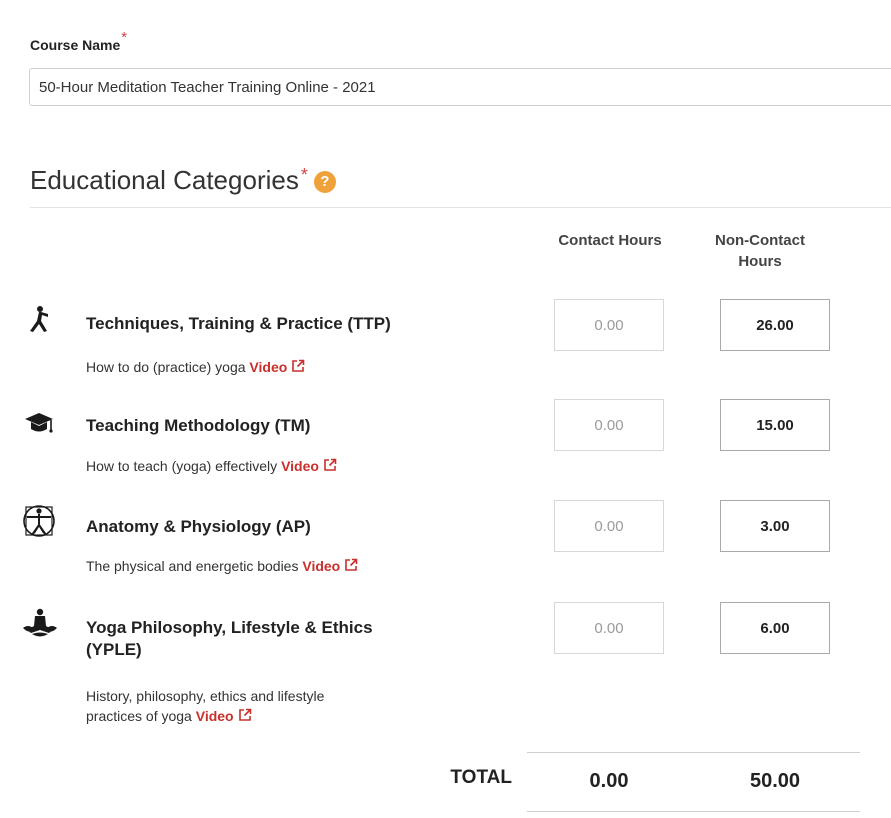 The height and width of the screenshot is (818, 891). I want to click on category-name-tm: Teaching Methodology (TM), so click(198, 425).